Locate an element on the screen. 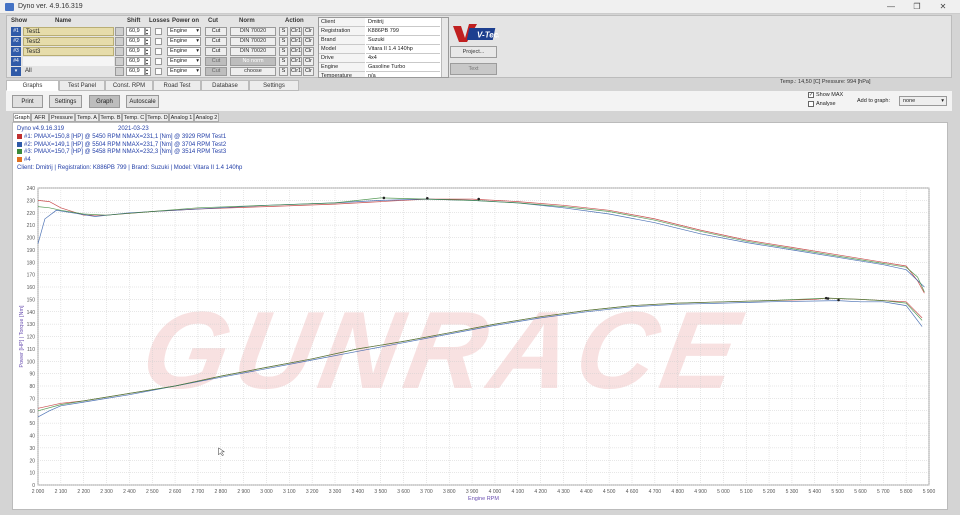 The width and height of the screenshot is (960, 515). col-shift: Shift is located at coordinates (134, 21).